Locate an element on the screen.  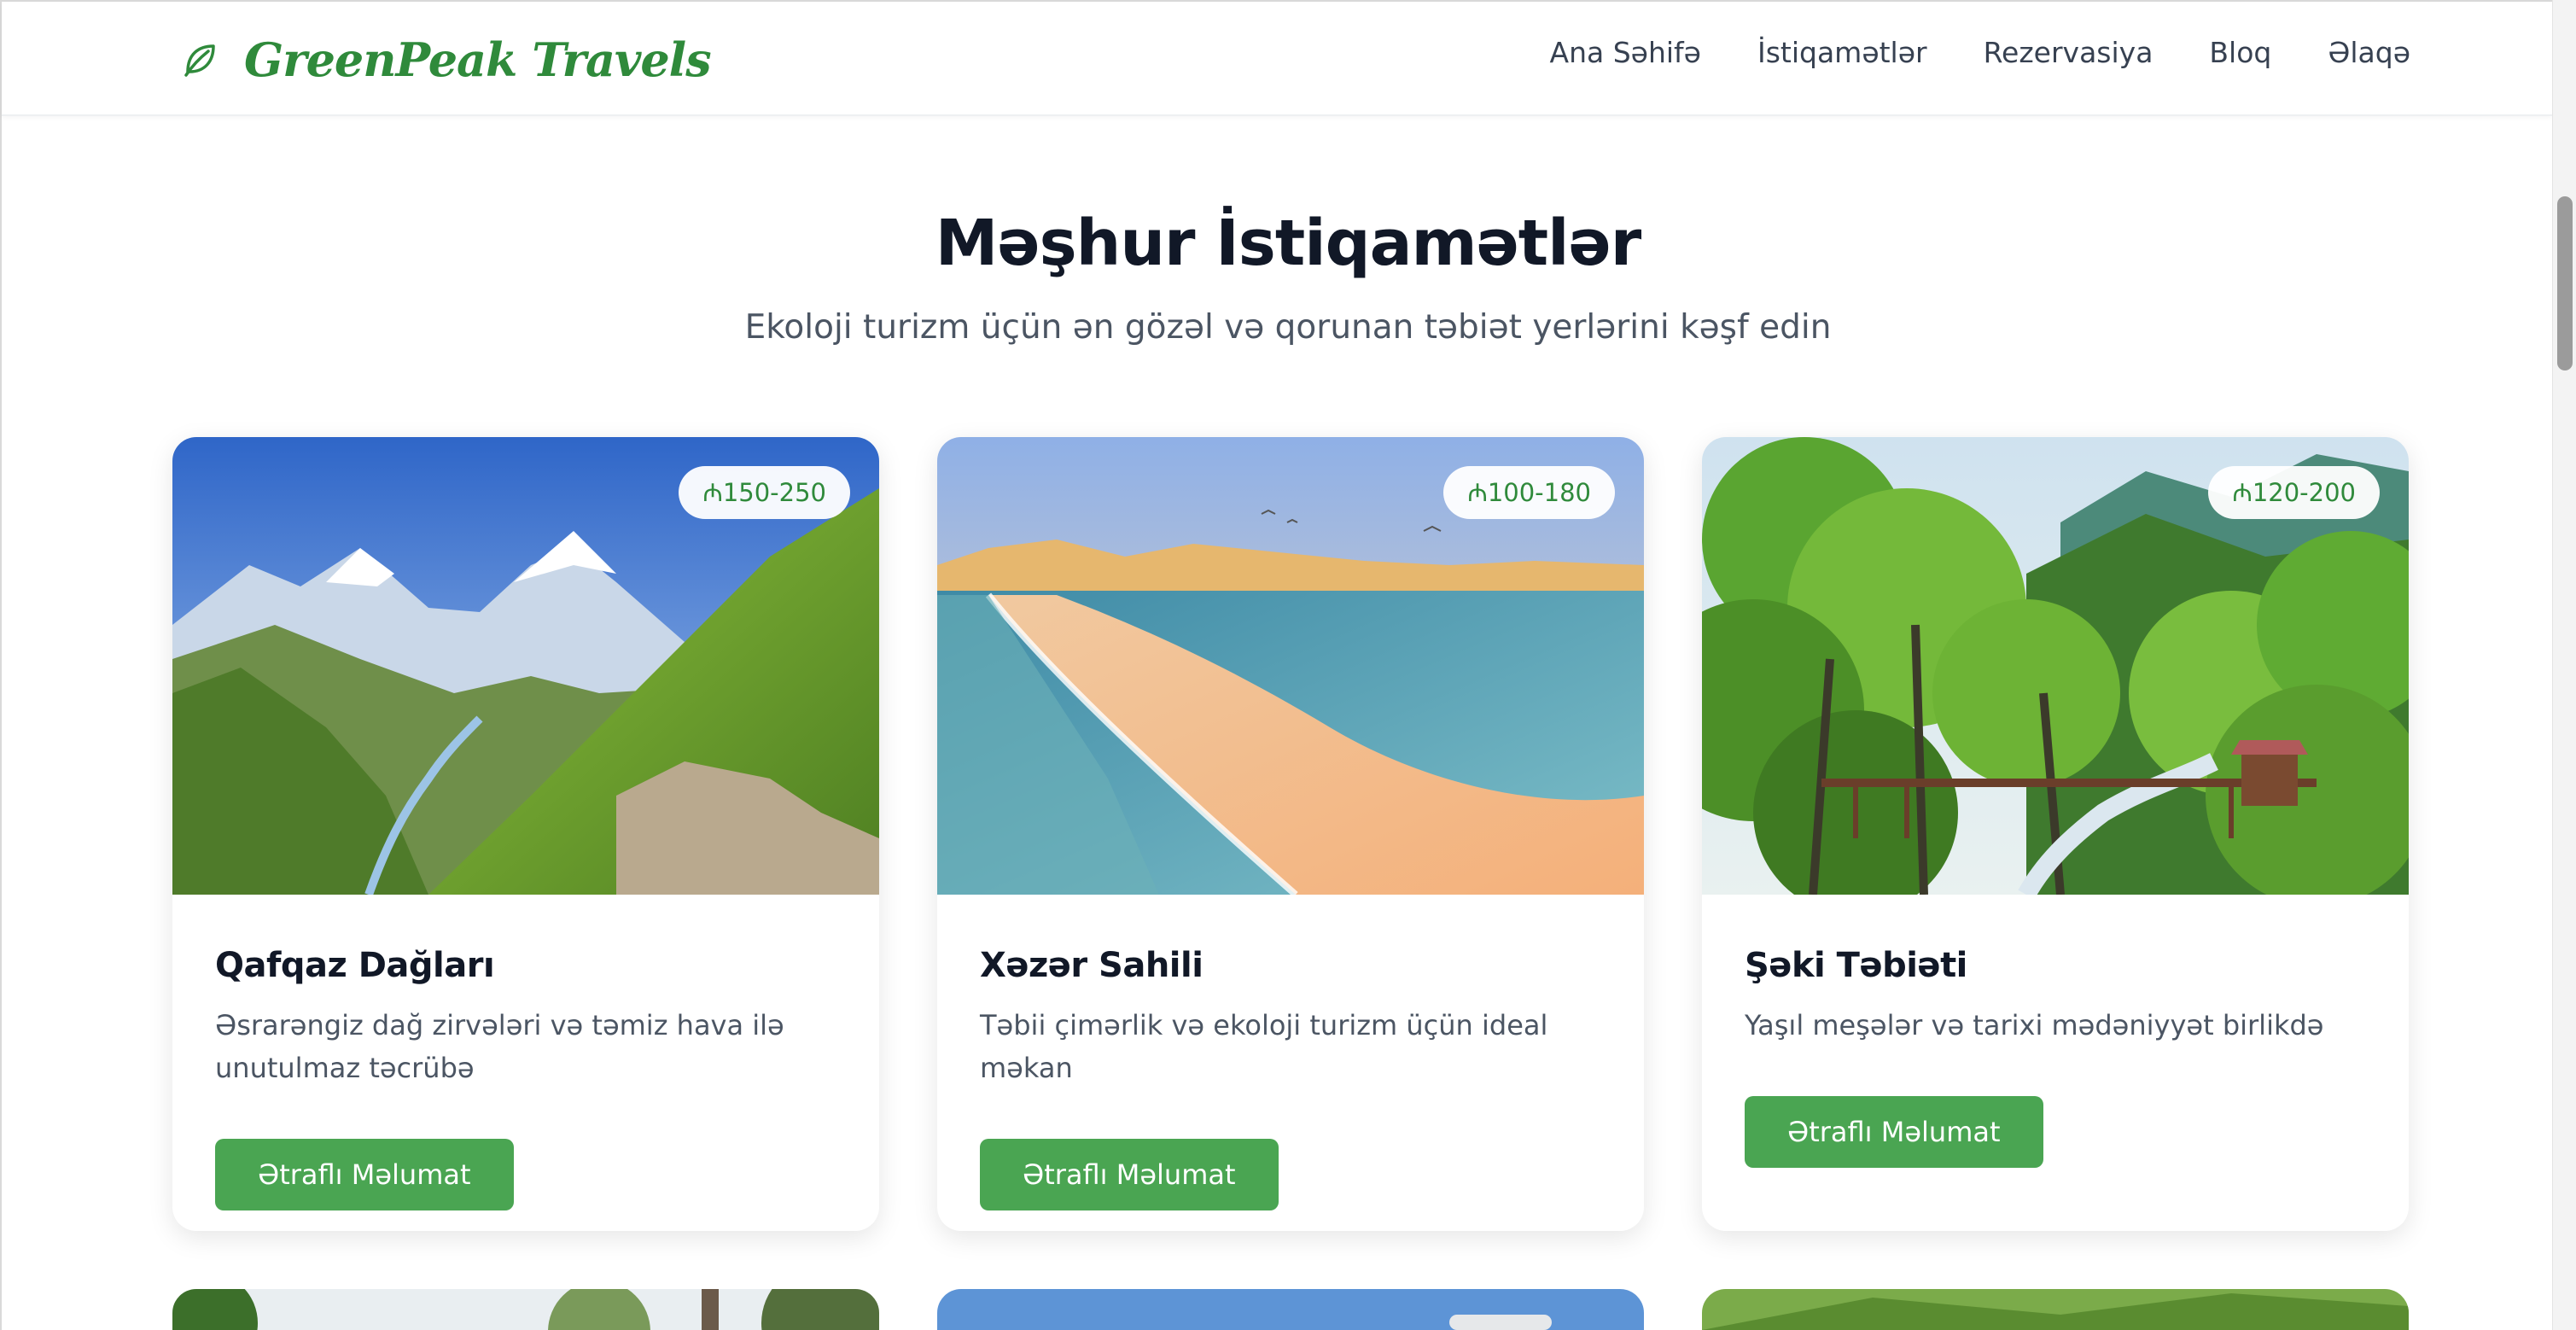
price-badge: ₼100-180 is located at coordinates (1529, 492).